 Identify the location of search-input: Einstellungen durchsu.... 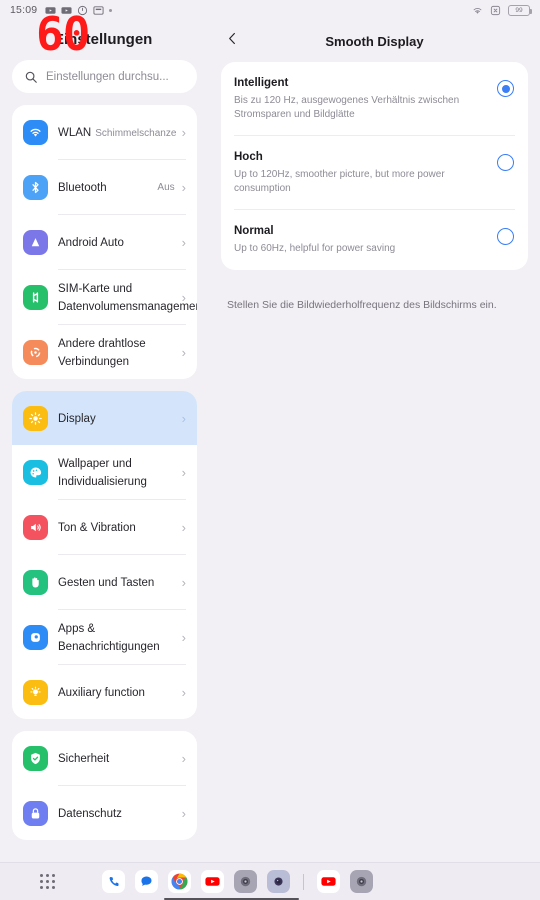
(104, 76).